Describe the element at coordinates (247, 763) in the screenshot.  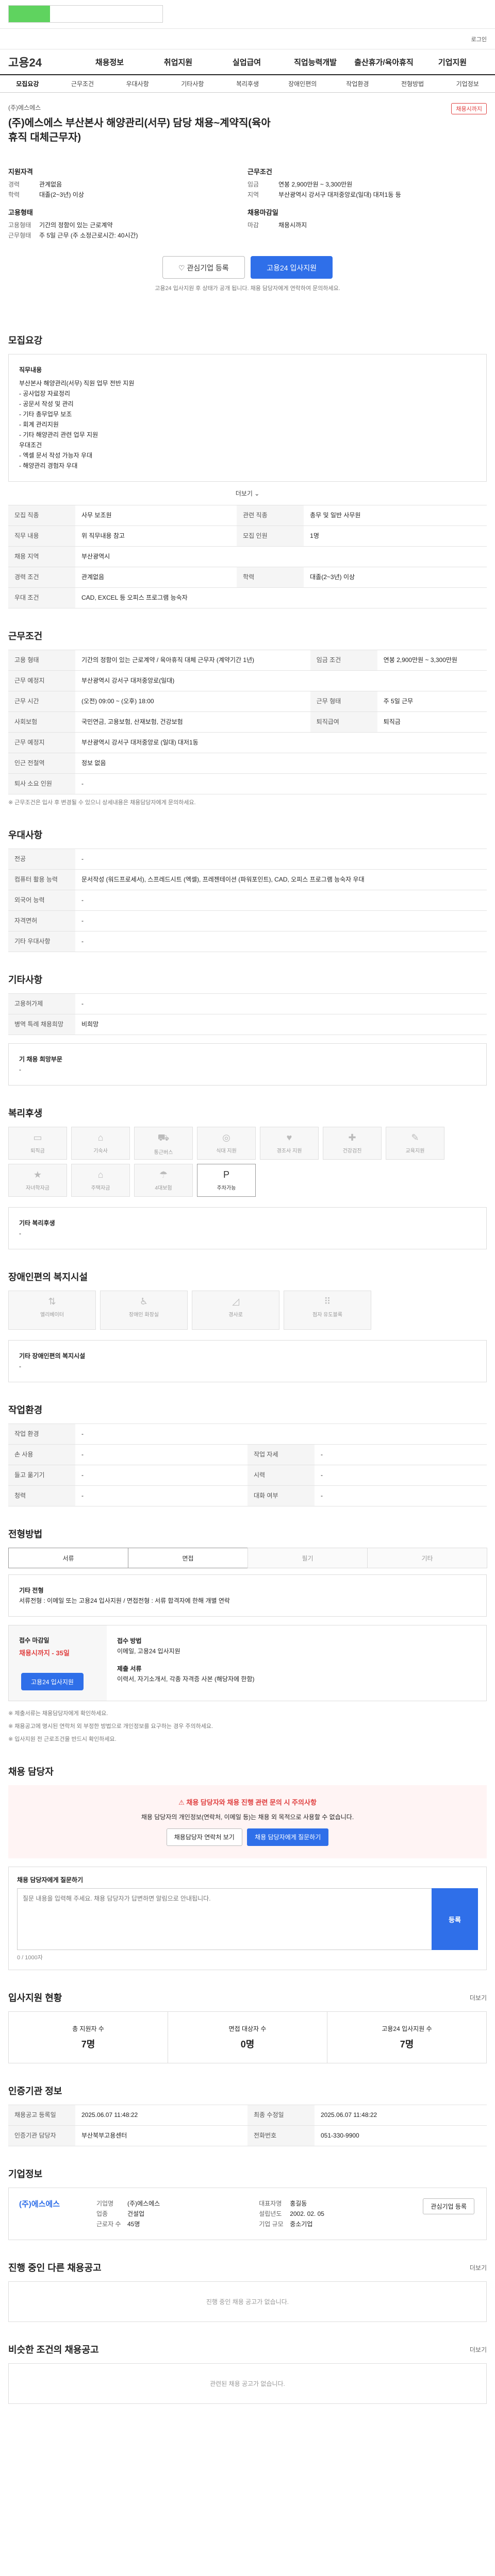
I see `table-row: 인근 전철역 정보 없음` at that location.